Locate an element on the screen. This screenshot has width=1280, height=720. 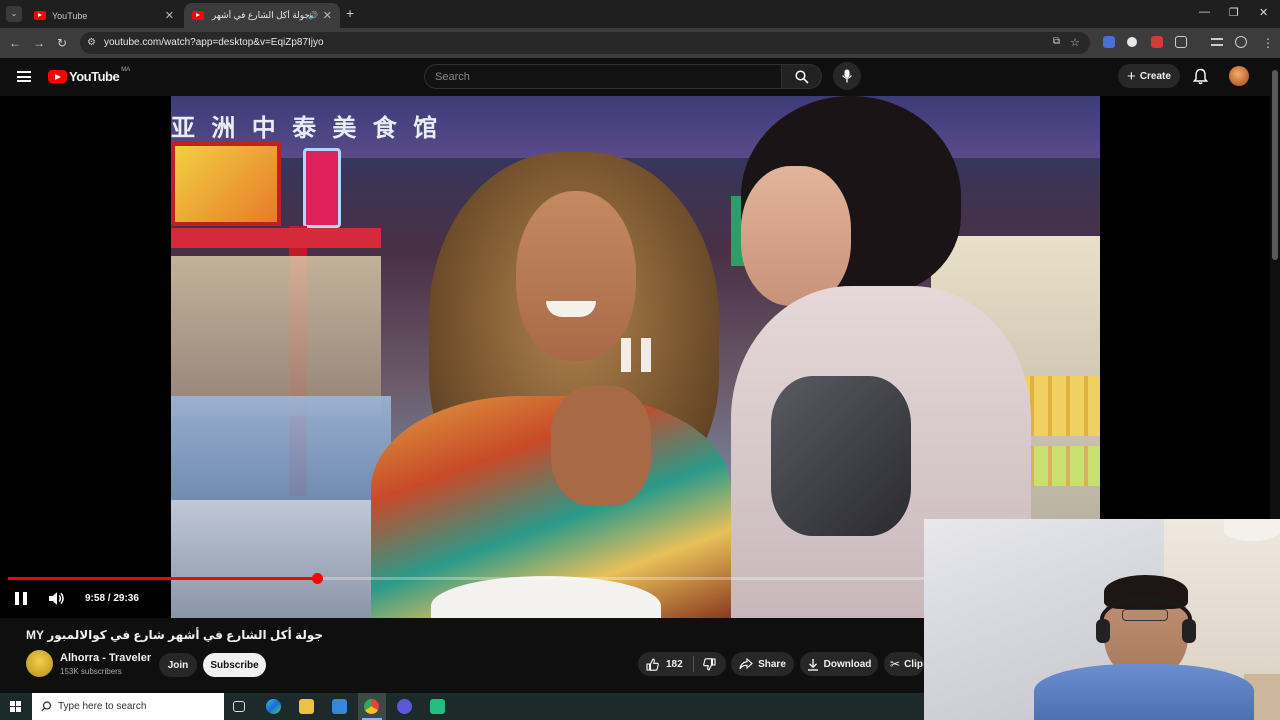
channel-avatar is located at coordinates (39, 663).